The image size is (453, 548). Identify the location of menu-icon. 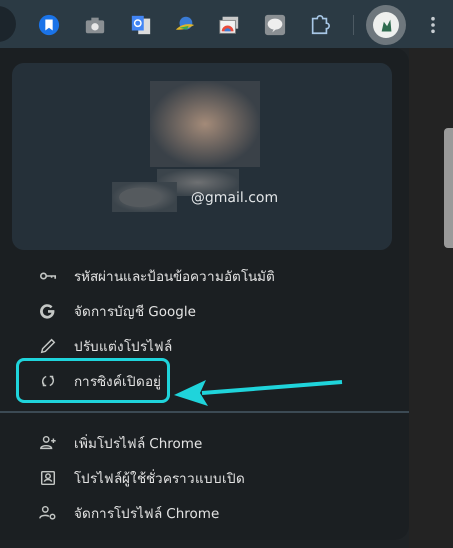
(433, 25).